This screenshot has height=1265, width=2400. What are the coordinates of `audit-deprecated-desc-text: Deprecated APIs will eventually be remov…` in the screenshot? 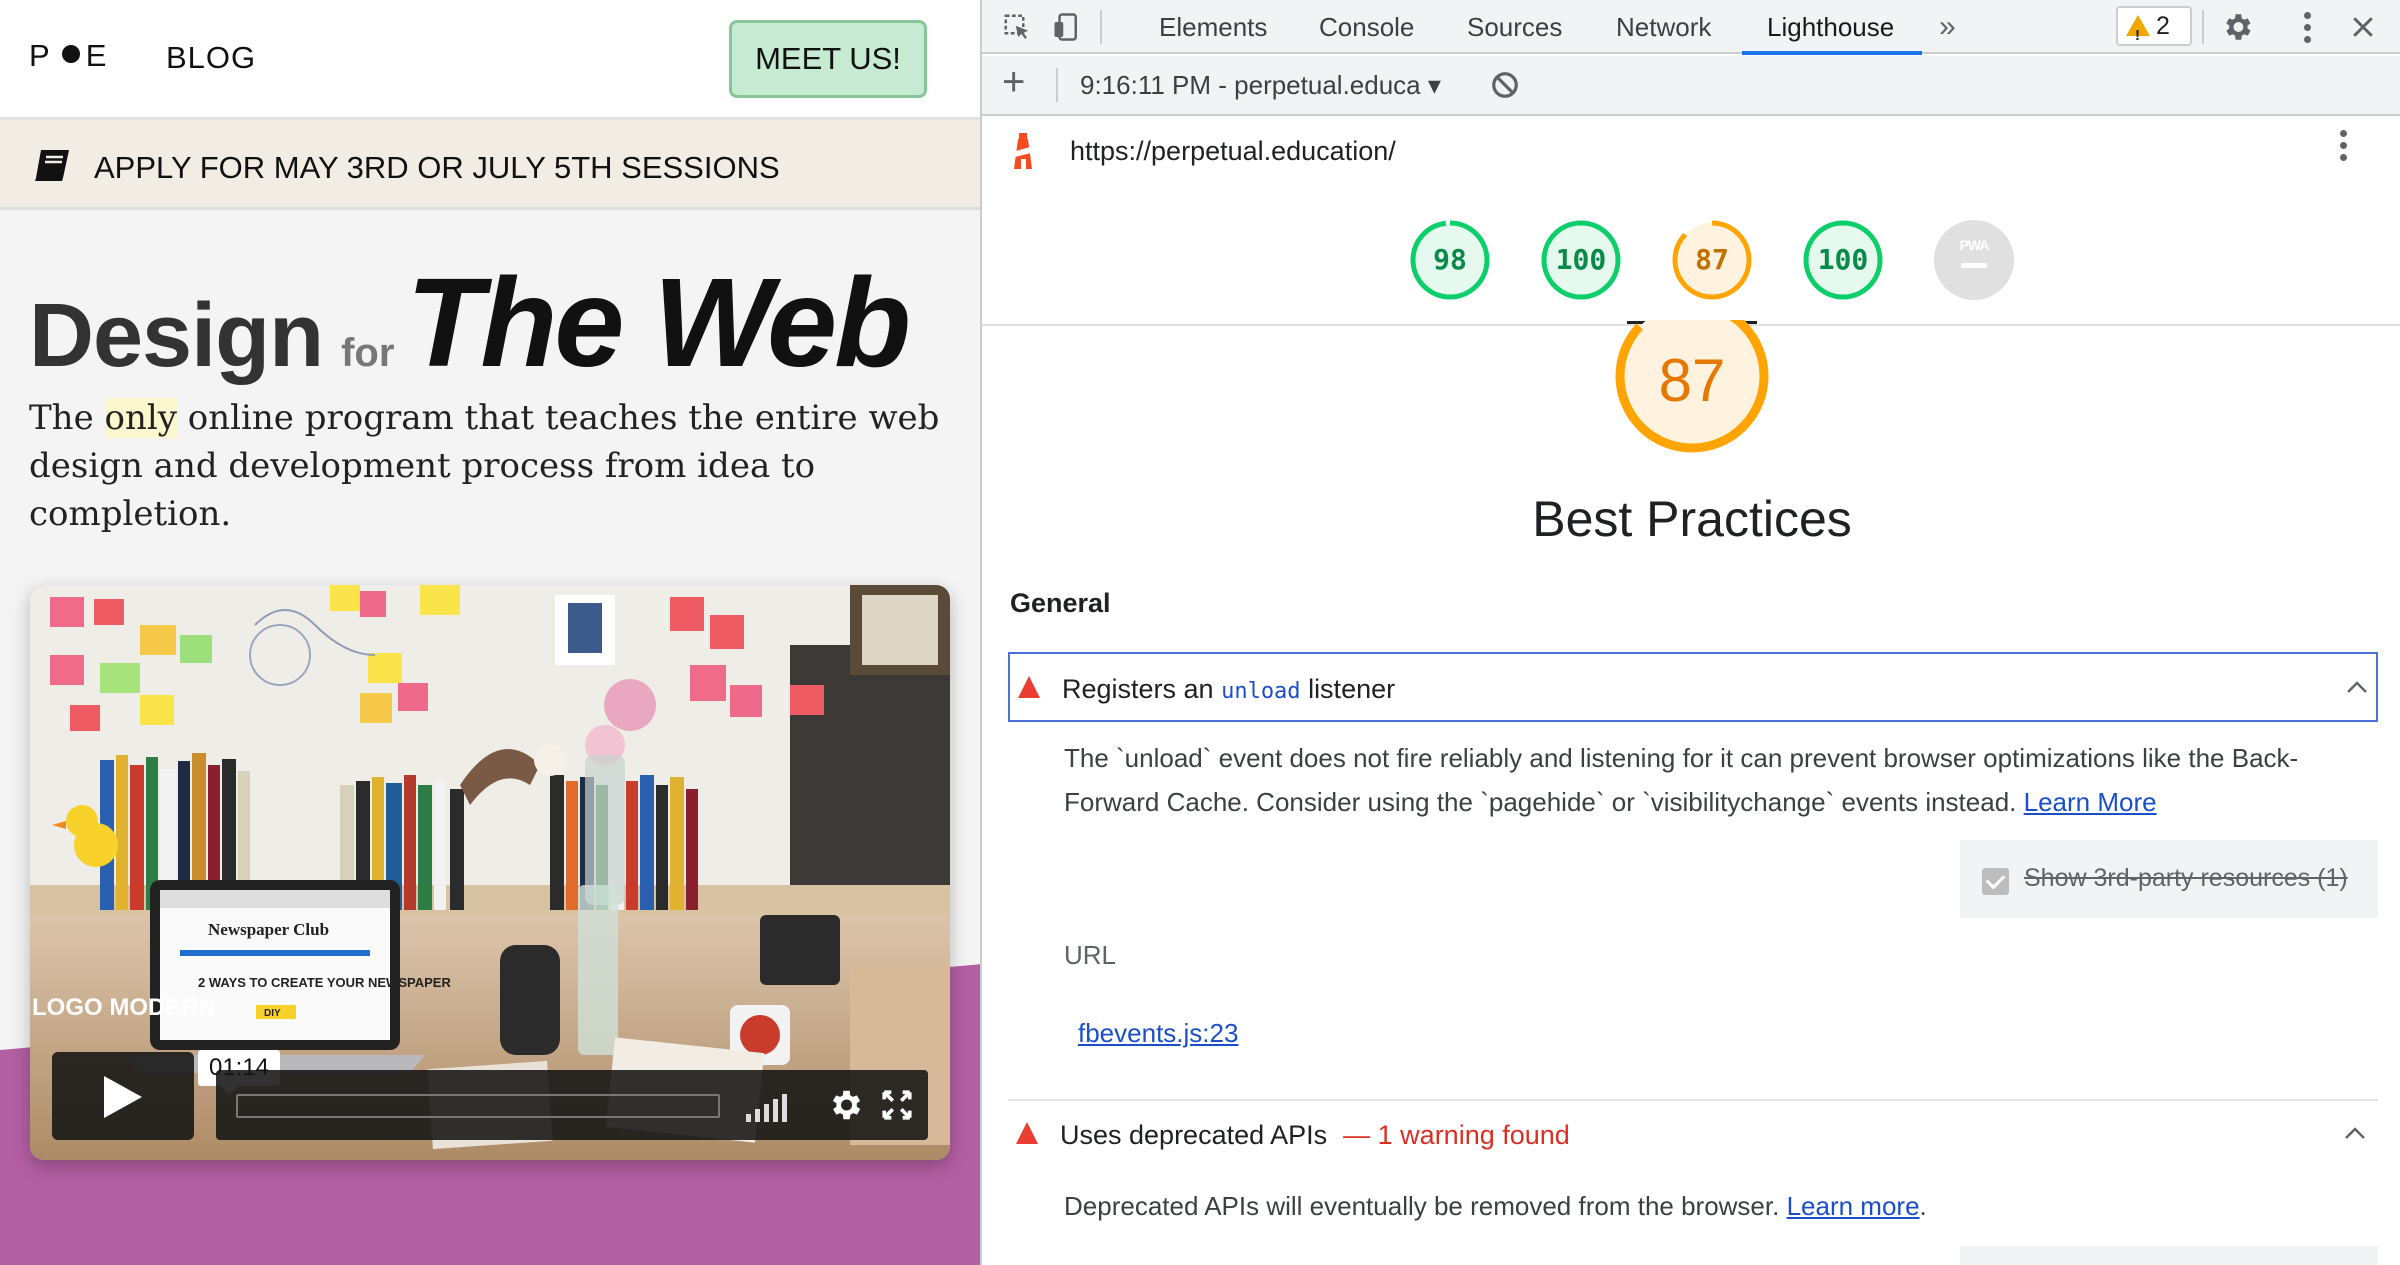 It's located at (1422, 1206).